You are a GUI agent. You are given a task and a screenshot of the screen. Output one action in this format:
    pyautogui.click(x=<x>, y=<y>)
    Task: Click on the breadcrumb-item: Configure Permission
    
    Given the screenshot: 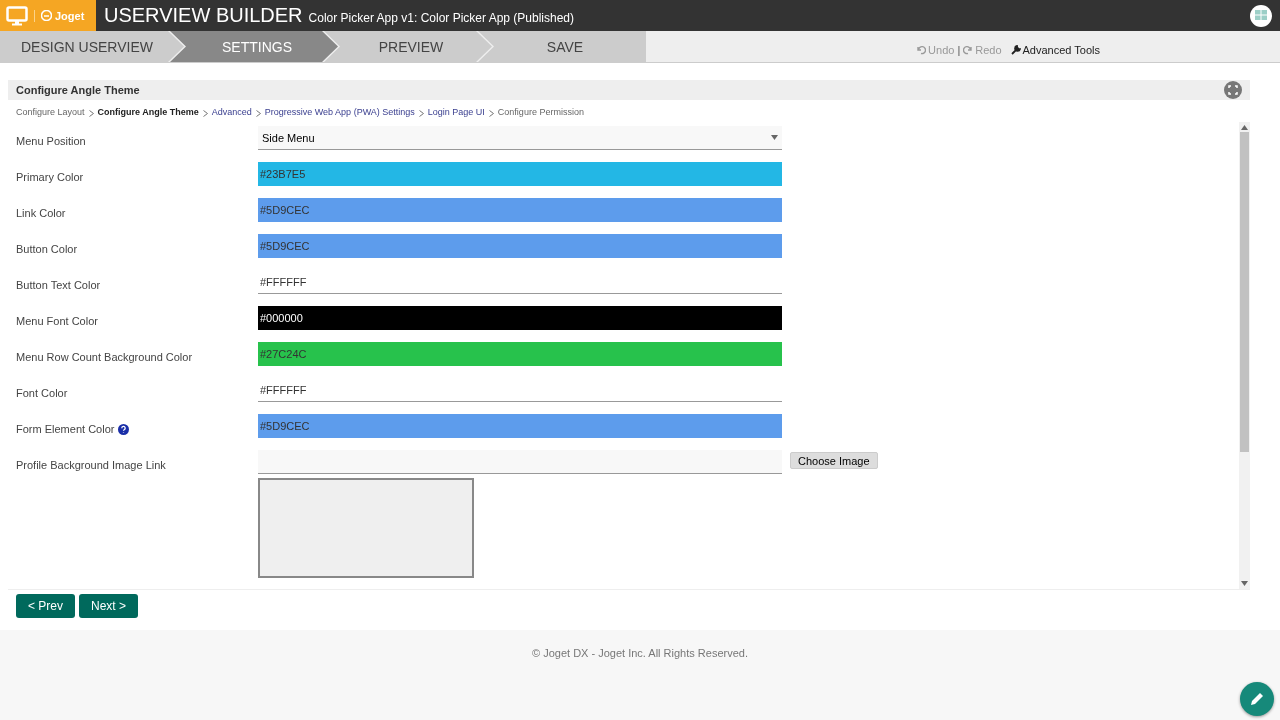 What is the action you would take?
    pyautogui.click(x=540, y=112)
    